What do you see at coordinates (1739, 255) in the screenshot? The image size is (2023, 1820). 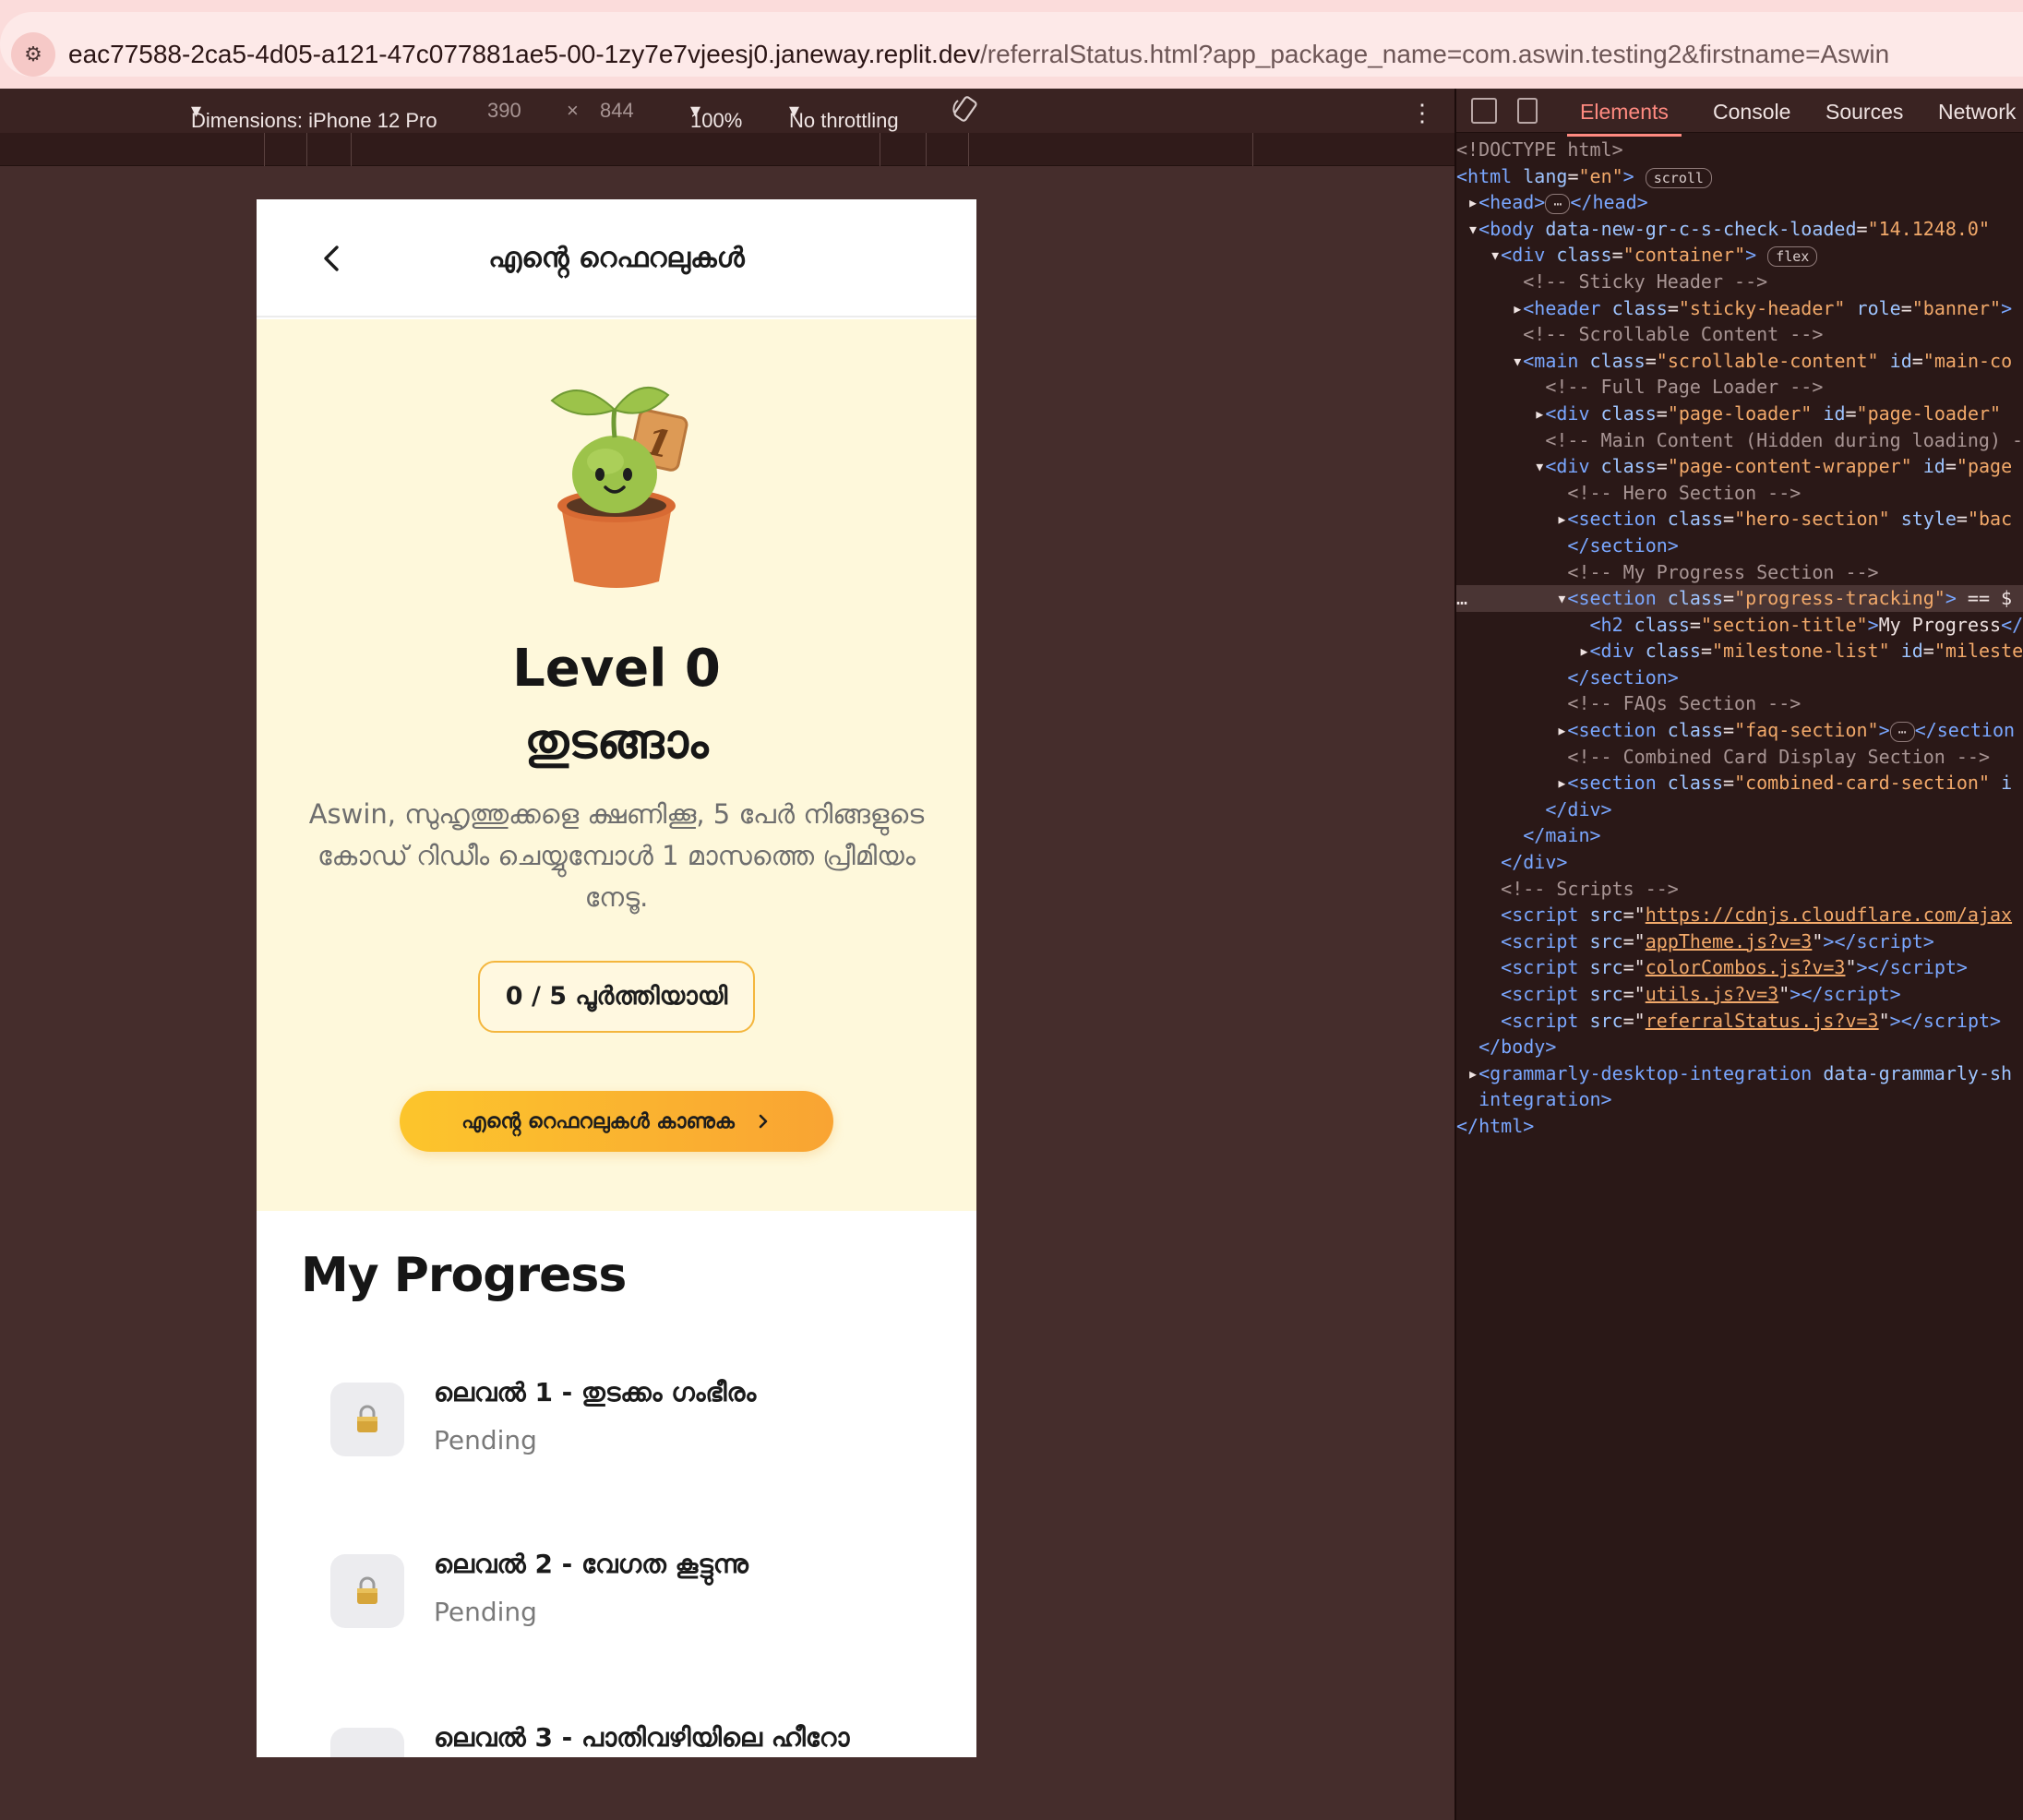 I see `dom-node-line: ▾<div class="container"> flex` at bounding box center [1739, 255].